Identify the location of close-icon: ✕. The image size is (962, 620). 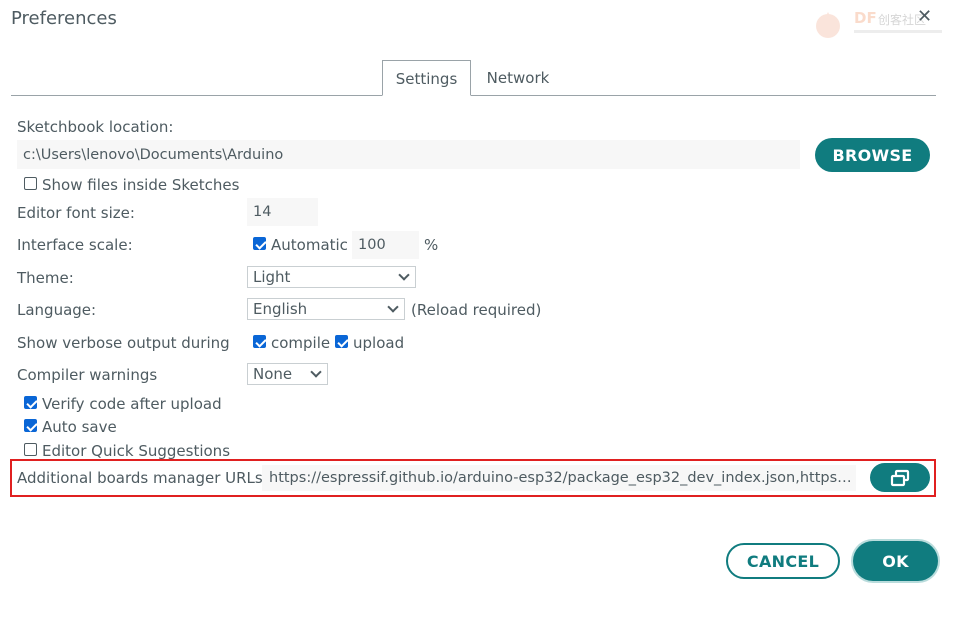
(924, 16).